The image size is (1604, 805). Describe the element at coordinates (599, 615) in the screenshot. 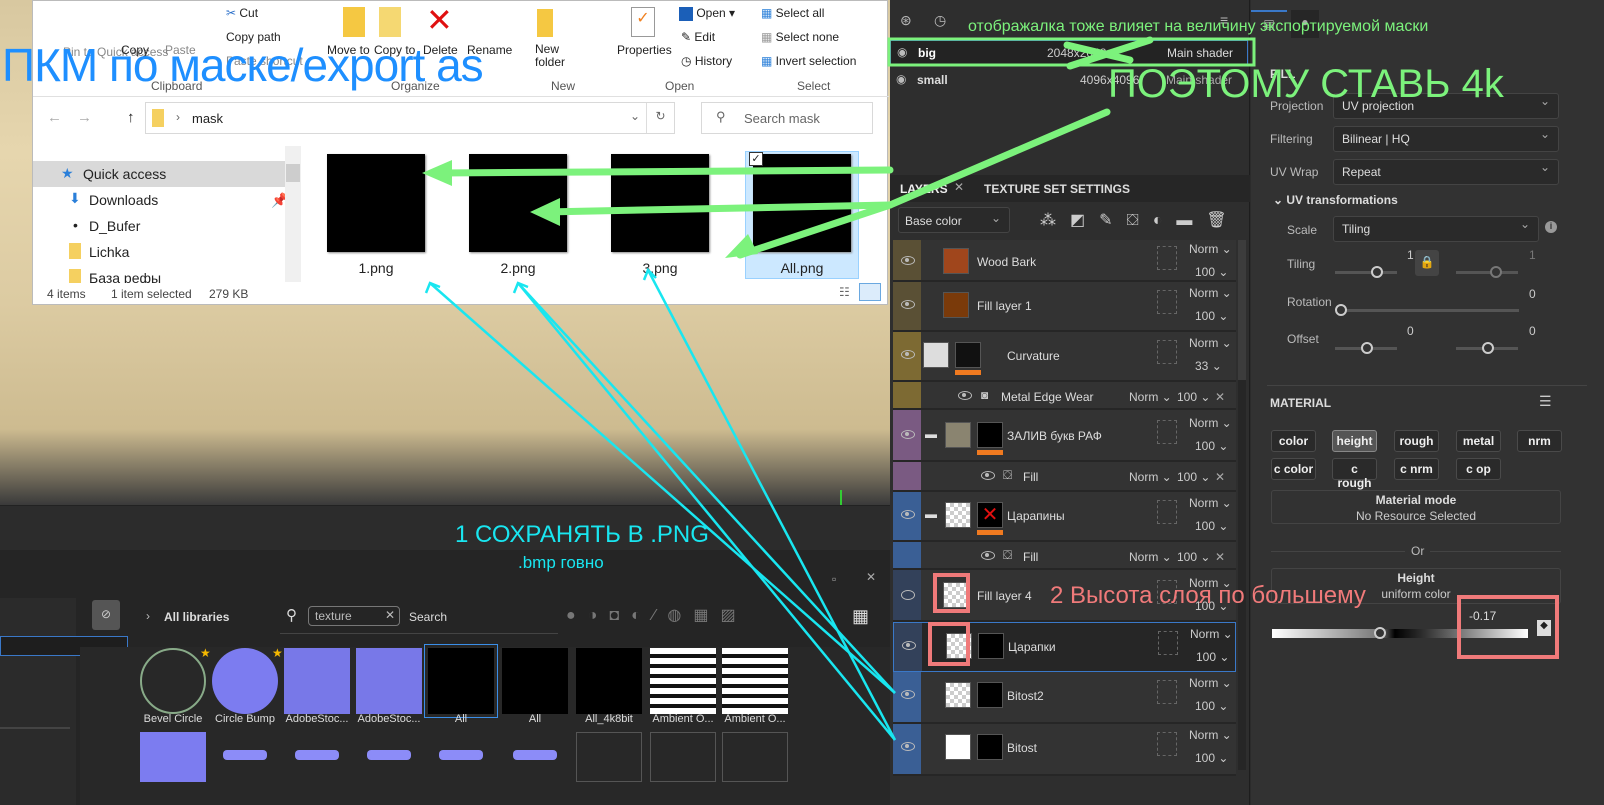

I see `smart-materials-filter-icon: ◑` at that location.